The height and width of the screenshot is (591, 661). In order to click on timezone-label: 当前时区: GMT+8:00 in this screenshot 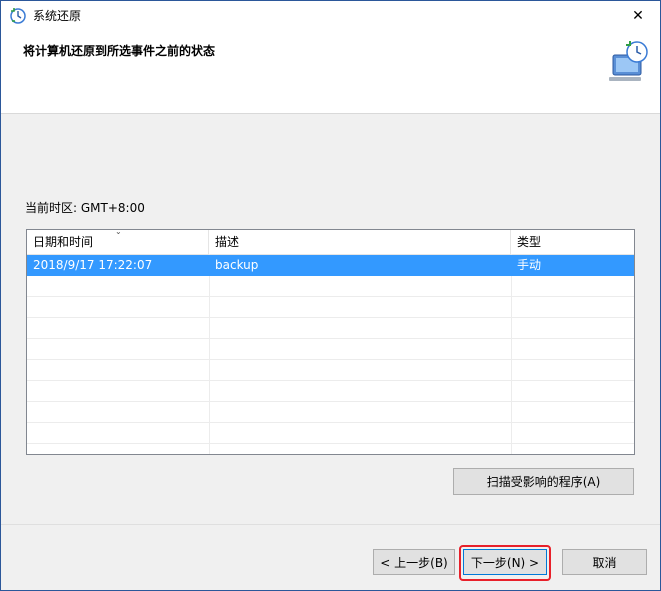, I will do `click(85, 208)`.